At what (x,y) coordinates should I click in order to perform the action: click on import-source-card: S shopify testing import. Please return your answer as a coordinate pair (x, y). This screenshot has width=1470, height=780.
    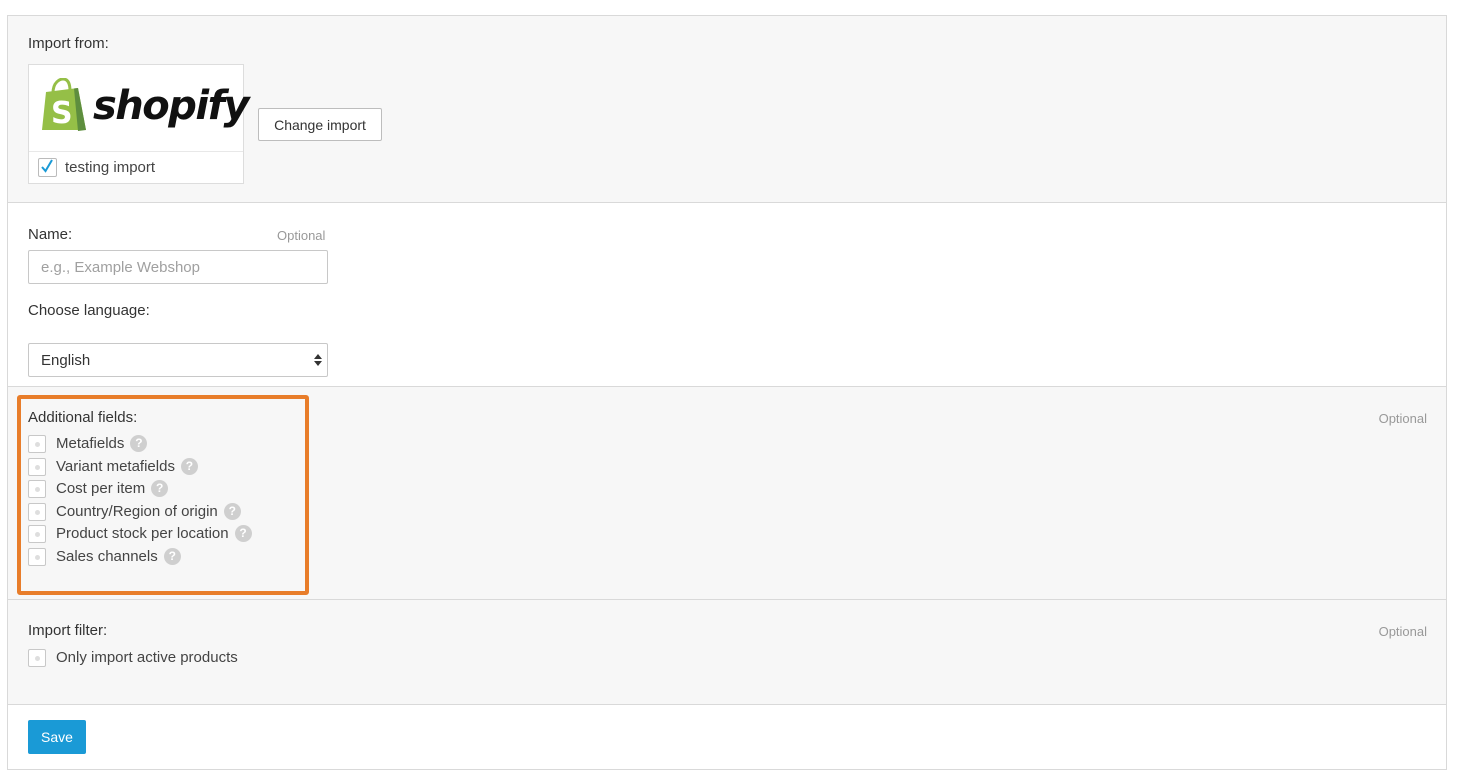
    Looking at the image, I should click on (139, 124).